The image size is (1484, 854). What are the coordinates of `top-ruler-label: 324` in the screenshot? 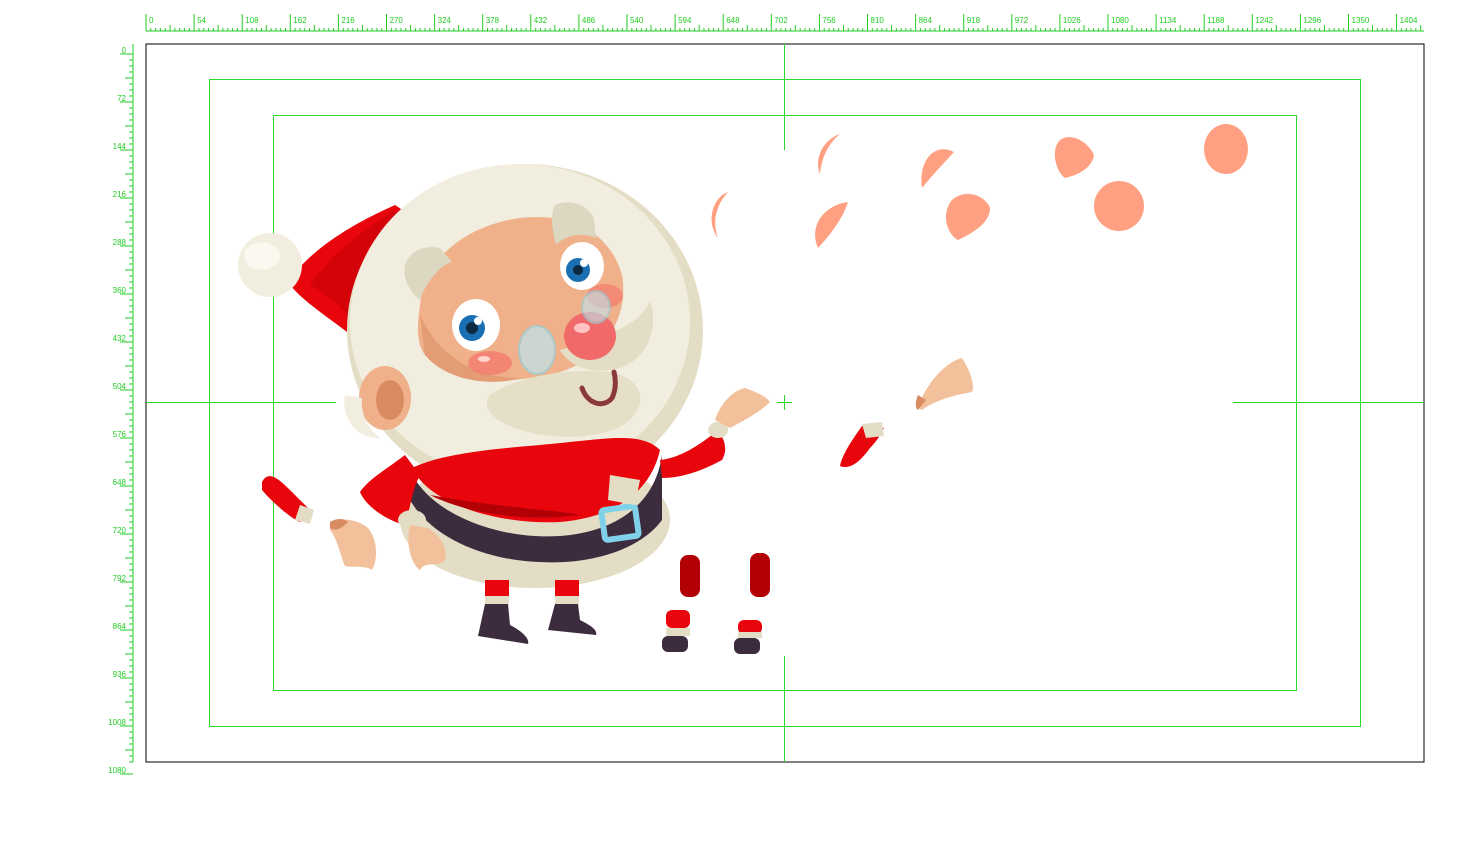 It's located at (445, 20).